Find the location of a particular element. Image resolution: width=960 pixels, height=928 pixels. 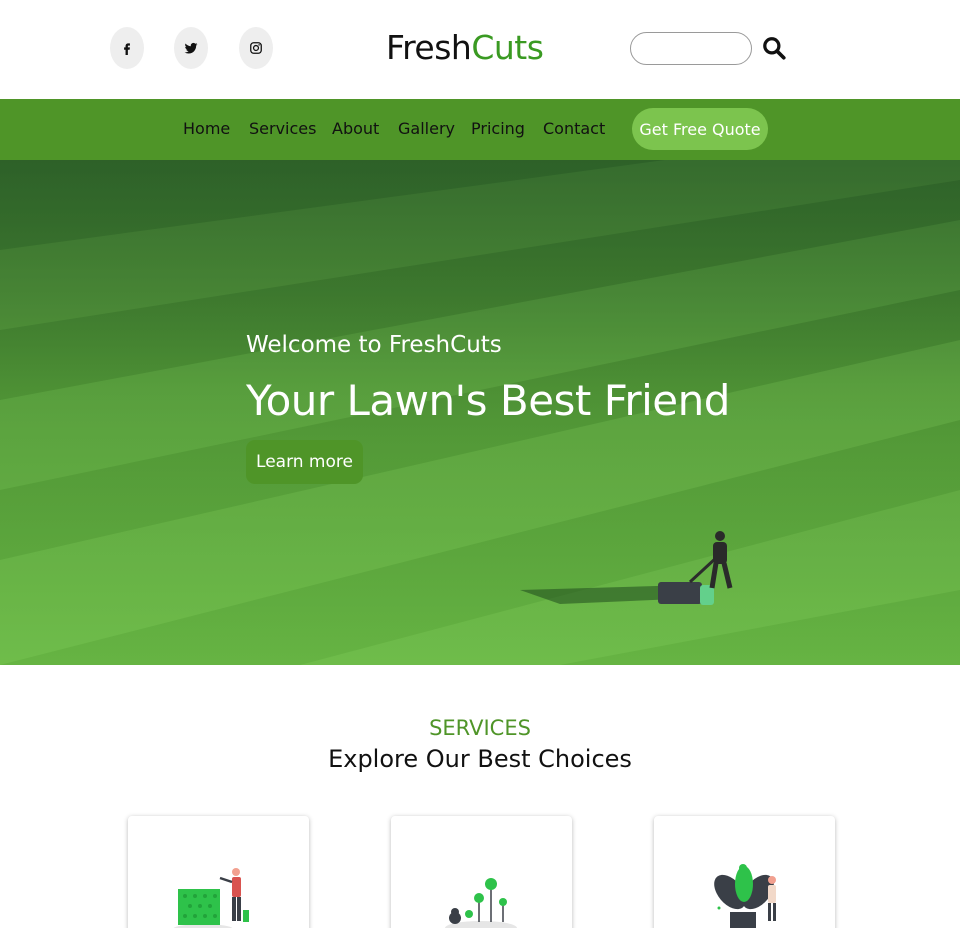

nav-pricing: Pricing is located at coordinates (498, 128).